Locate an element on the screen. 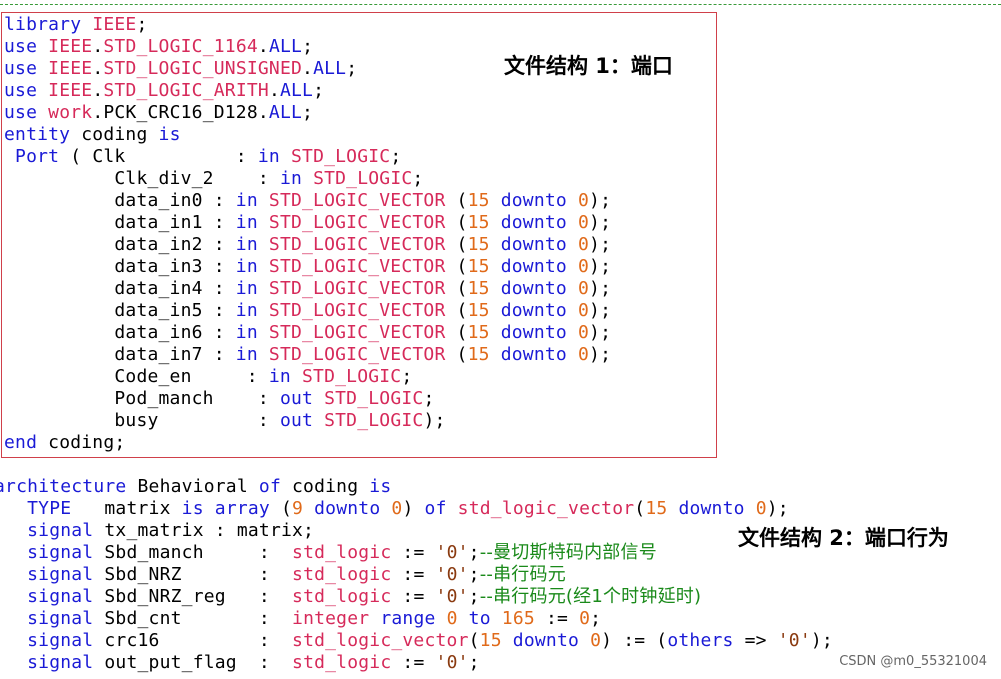 Image resolution: width=1001 pixels, height=679 pixels. code-token: downto is located at coordinates (533, 288).